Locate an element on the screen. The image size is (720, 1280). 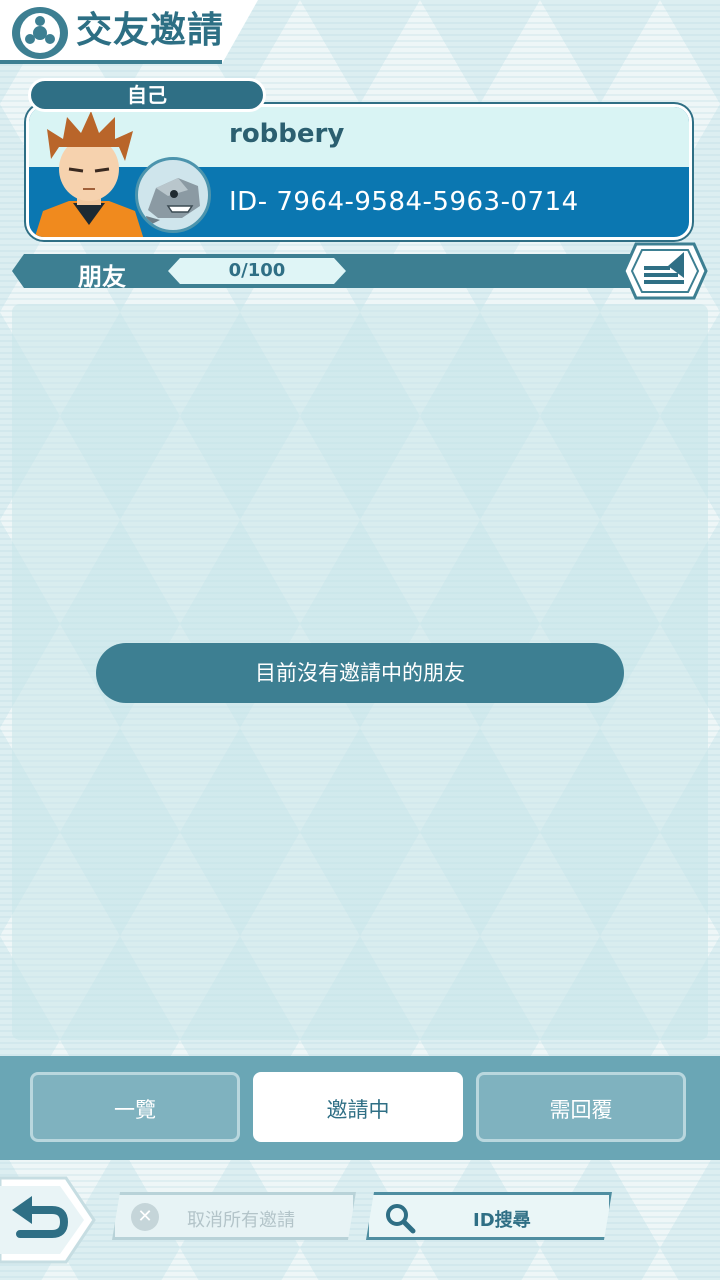
id-search-label: ID搜尋 is located at coordinates (502, 1220).